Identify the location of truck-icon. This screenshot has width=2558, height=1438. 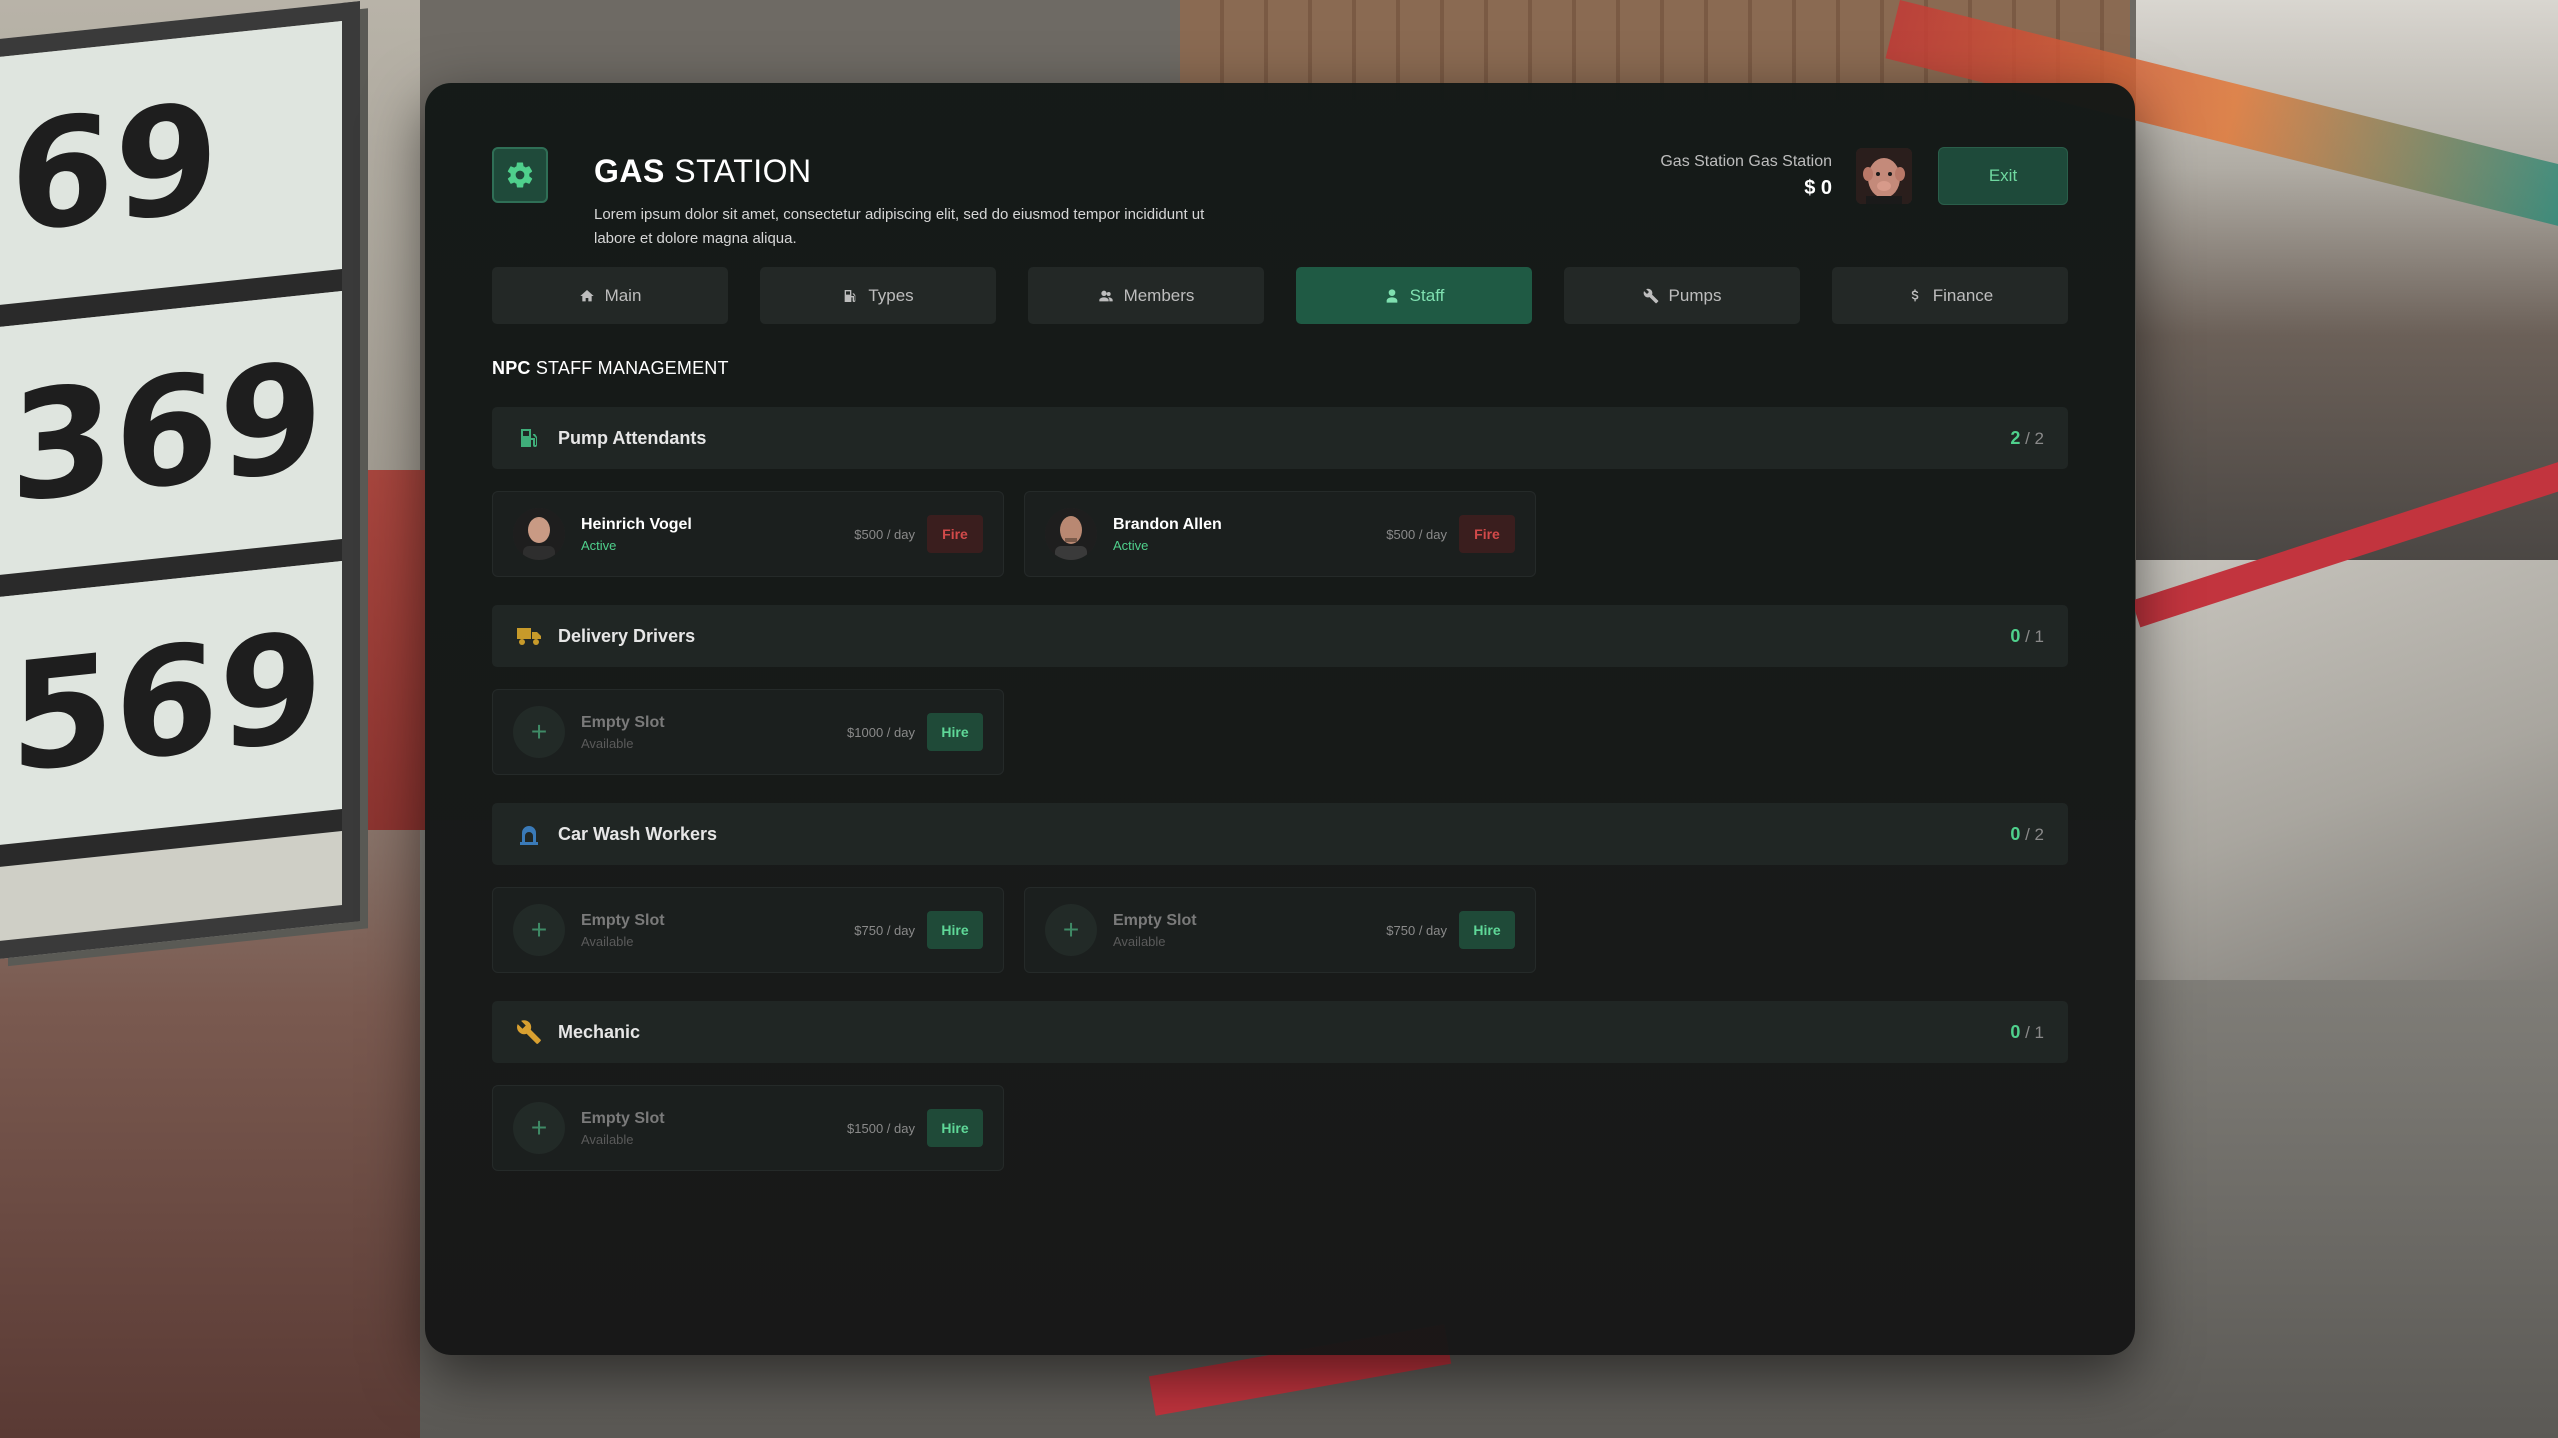
(529, 636).